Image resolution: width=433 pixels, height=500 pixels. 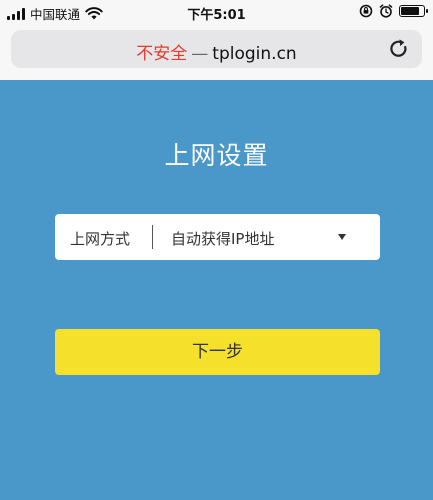 What do you see at coordinates (254, 54) in the screenshot?
I see `url-domain: tplogin.cn` at bounding box center [254, 54].